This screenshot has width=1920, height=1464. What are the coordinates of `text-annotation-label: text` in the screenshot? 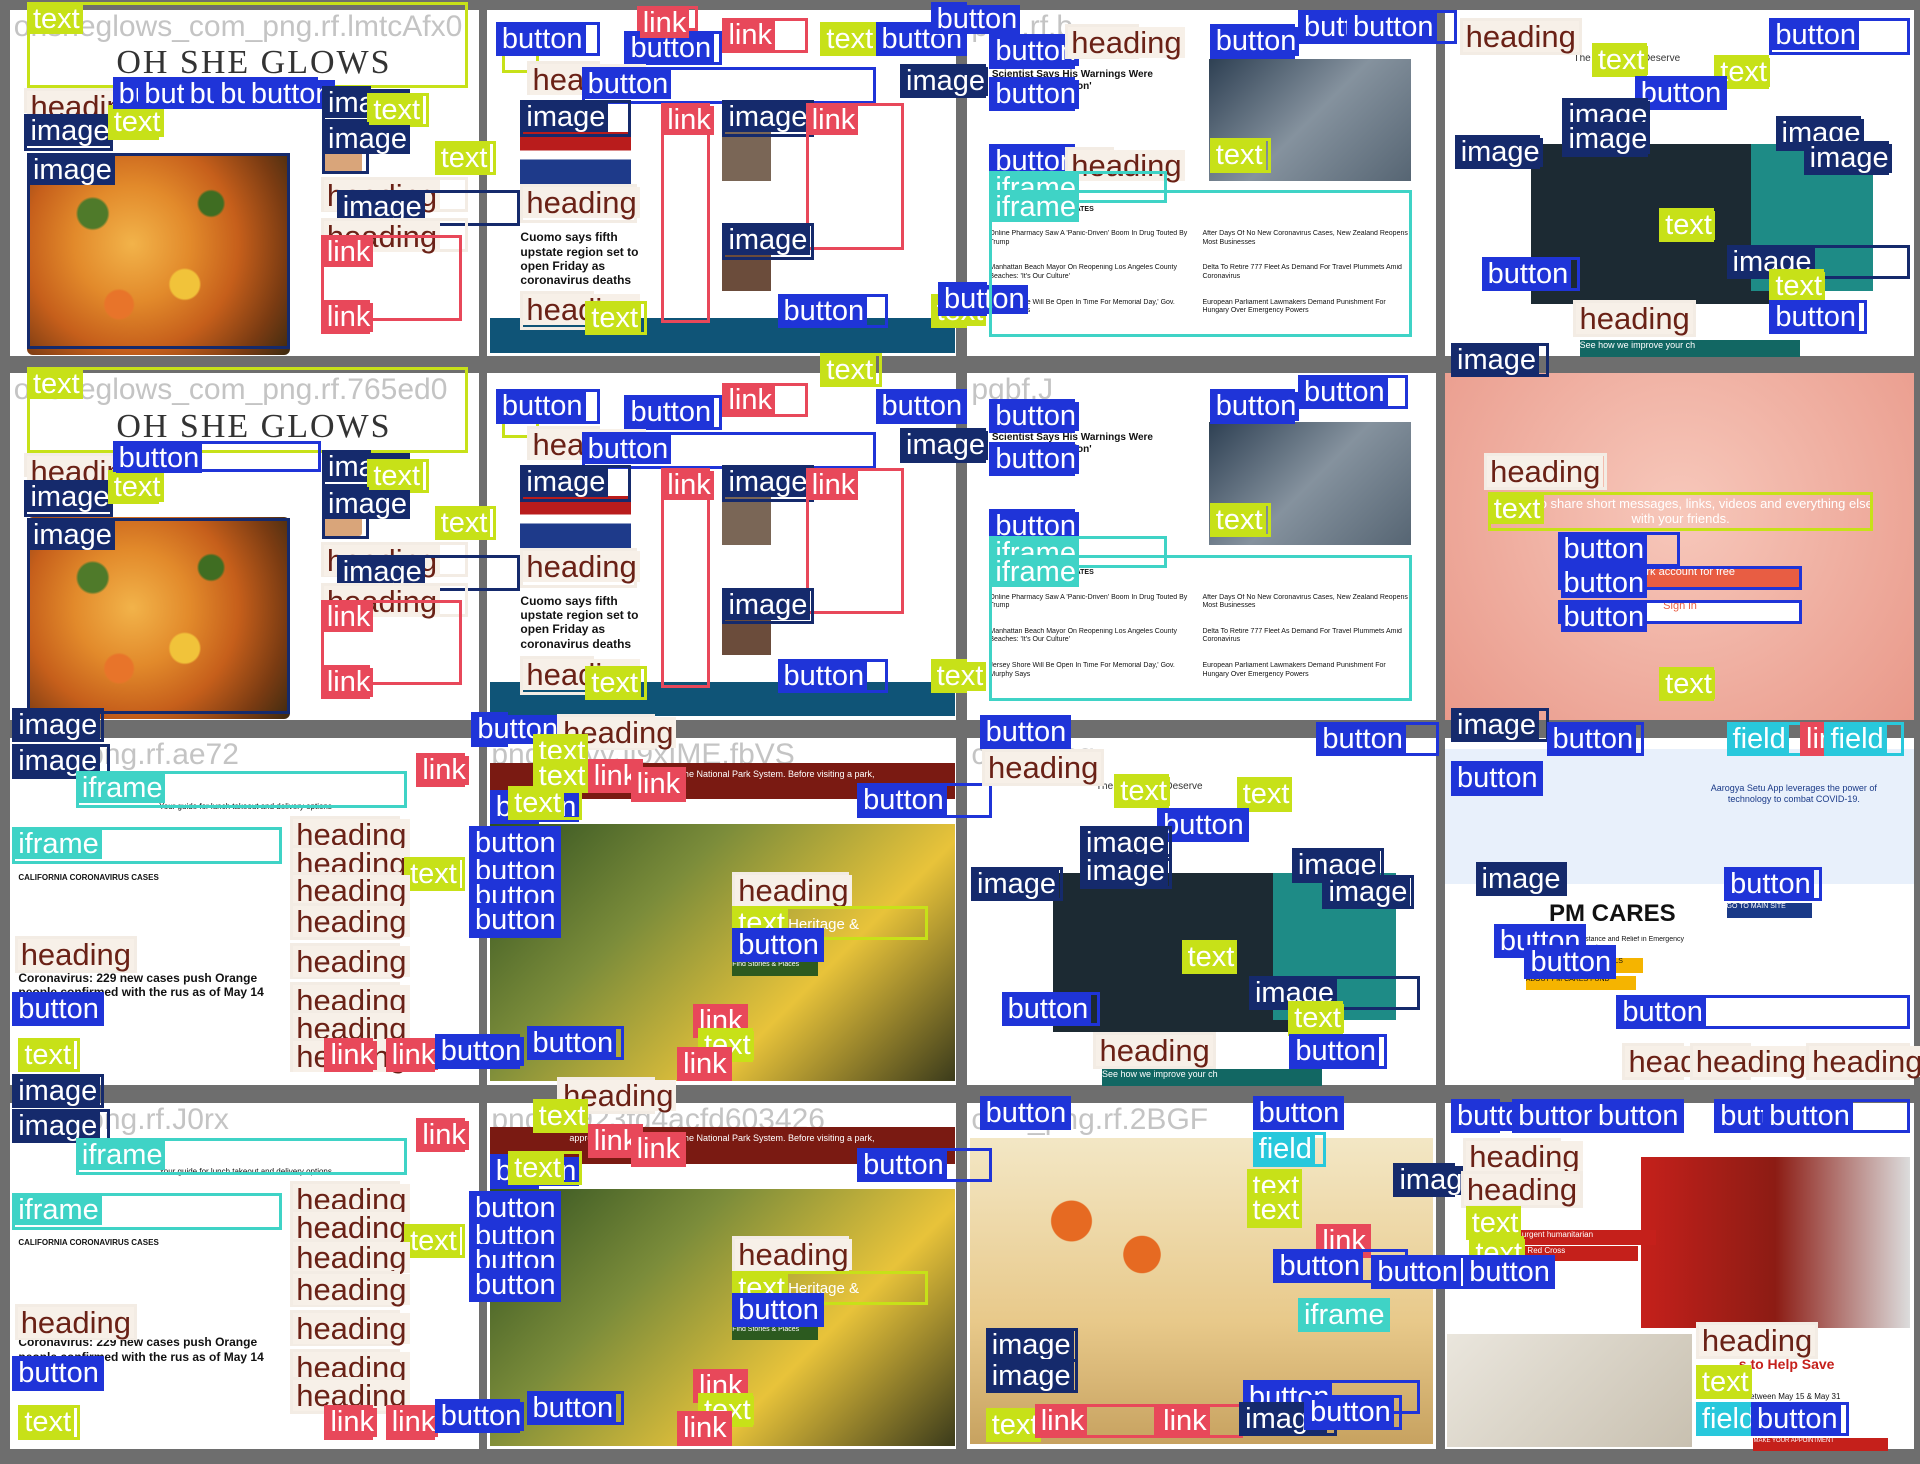 It's located at (56, 20).